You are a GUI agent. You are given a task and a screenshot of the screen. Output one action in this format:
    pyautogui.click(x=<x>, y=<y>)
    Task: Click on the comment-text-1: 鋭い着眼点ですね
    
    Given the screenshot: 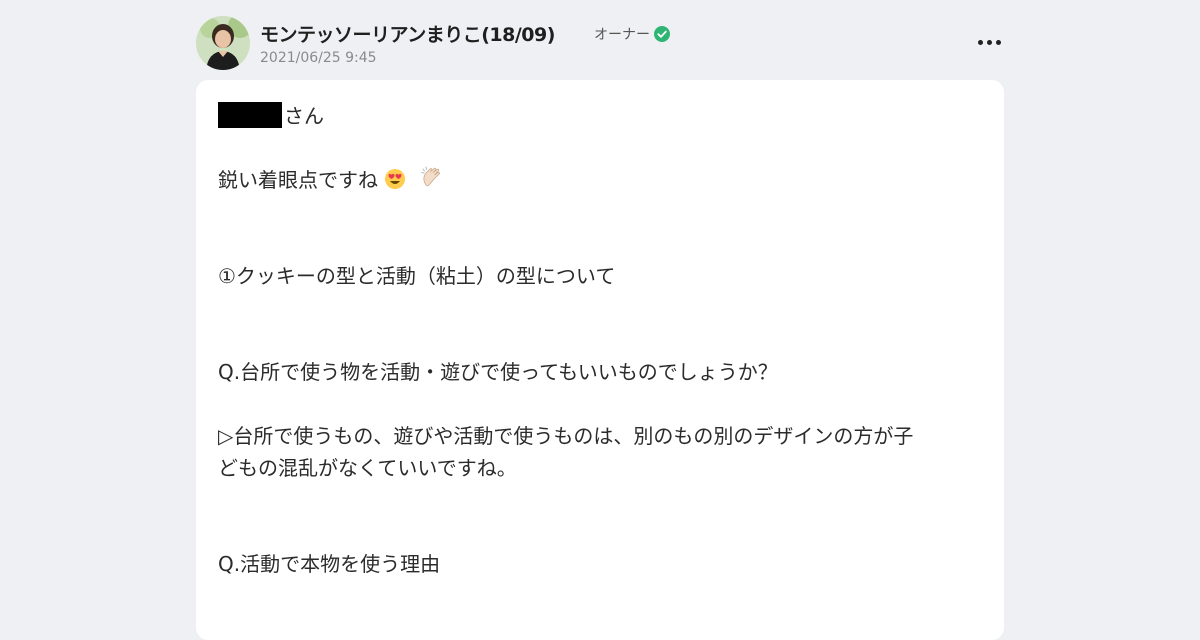 What is the action you would take?
    pyautogui.click(x=298, y=180)
    